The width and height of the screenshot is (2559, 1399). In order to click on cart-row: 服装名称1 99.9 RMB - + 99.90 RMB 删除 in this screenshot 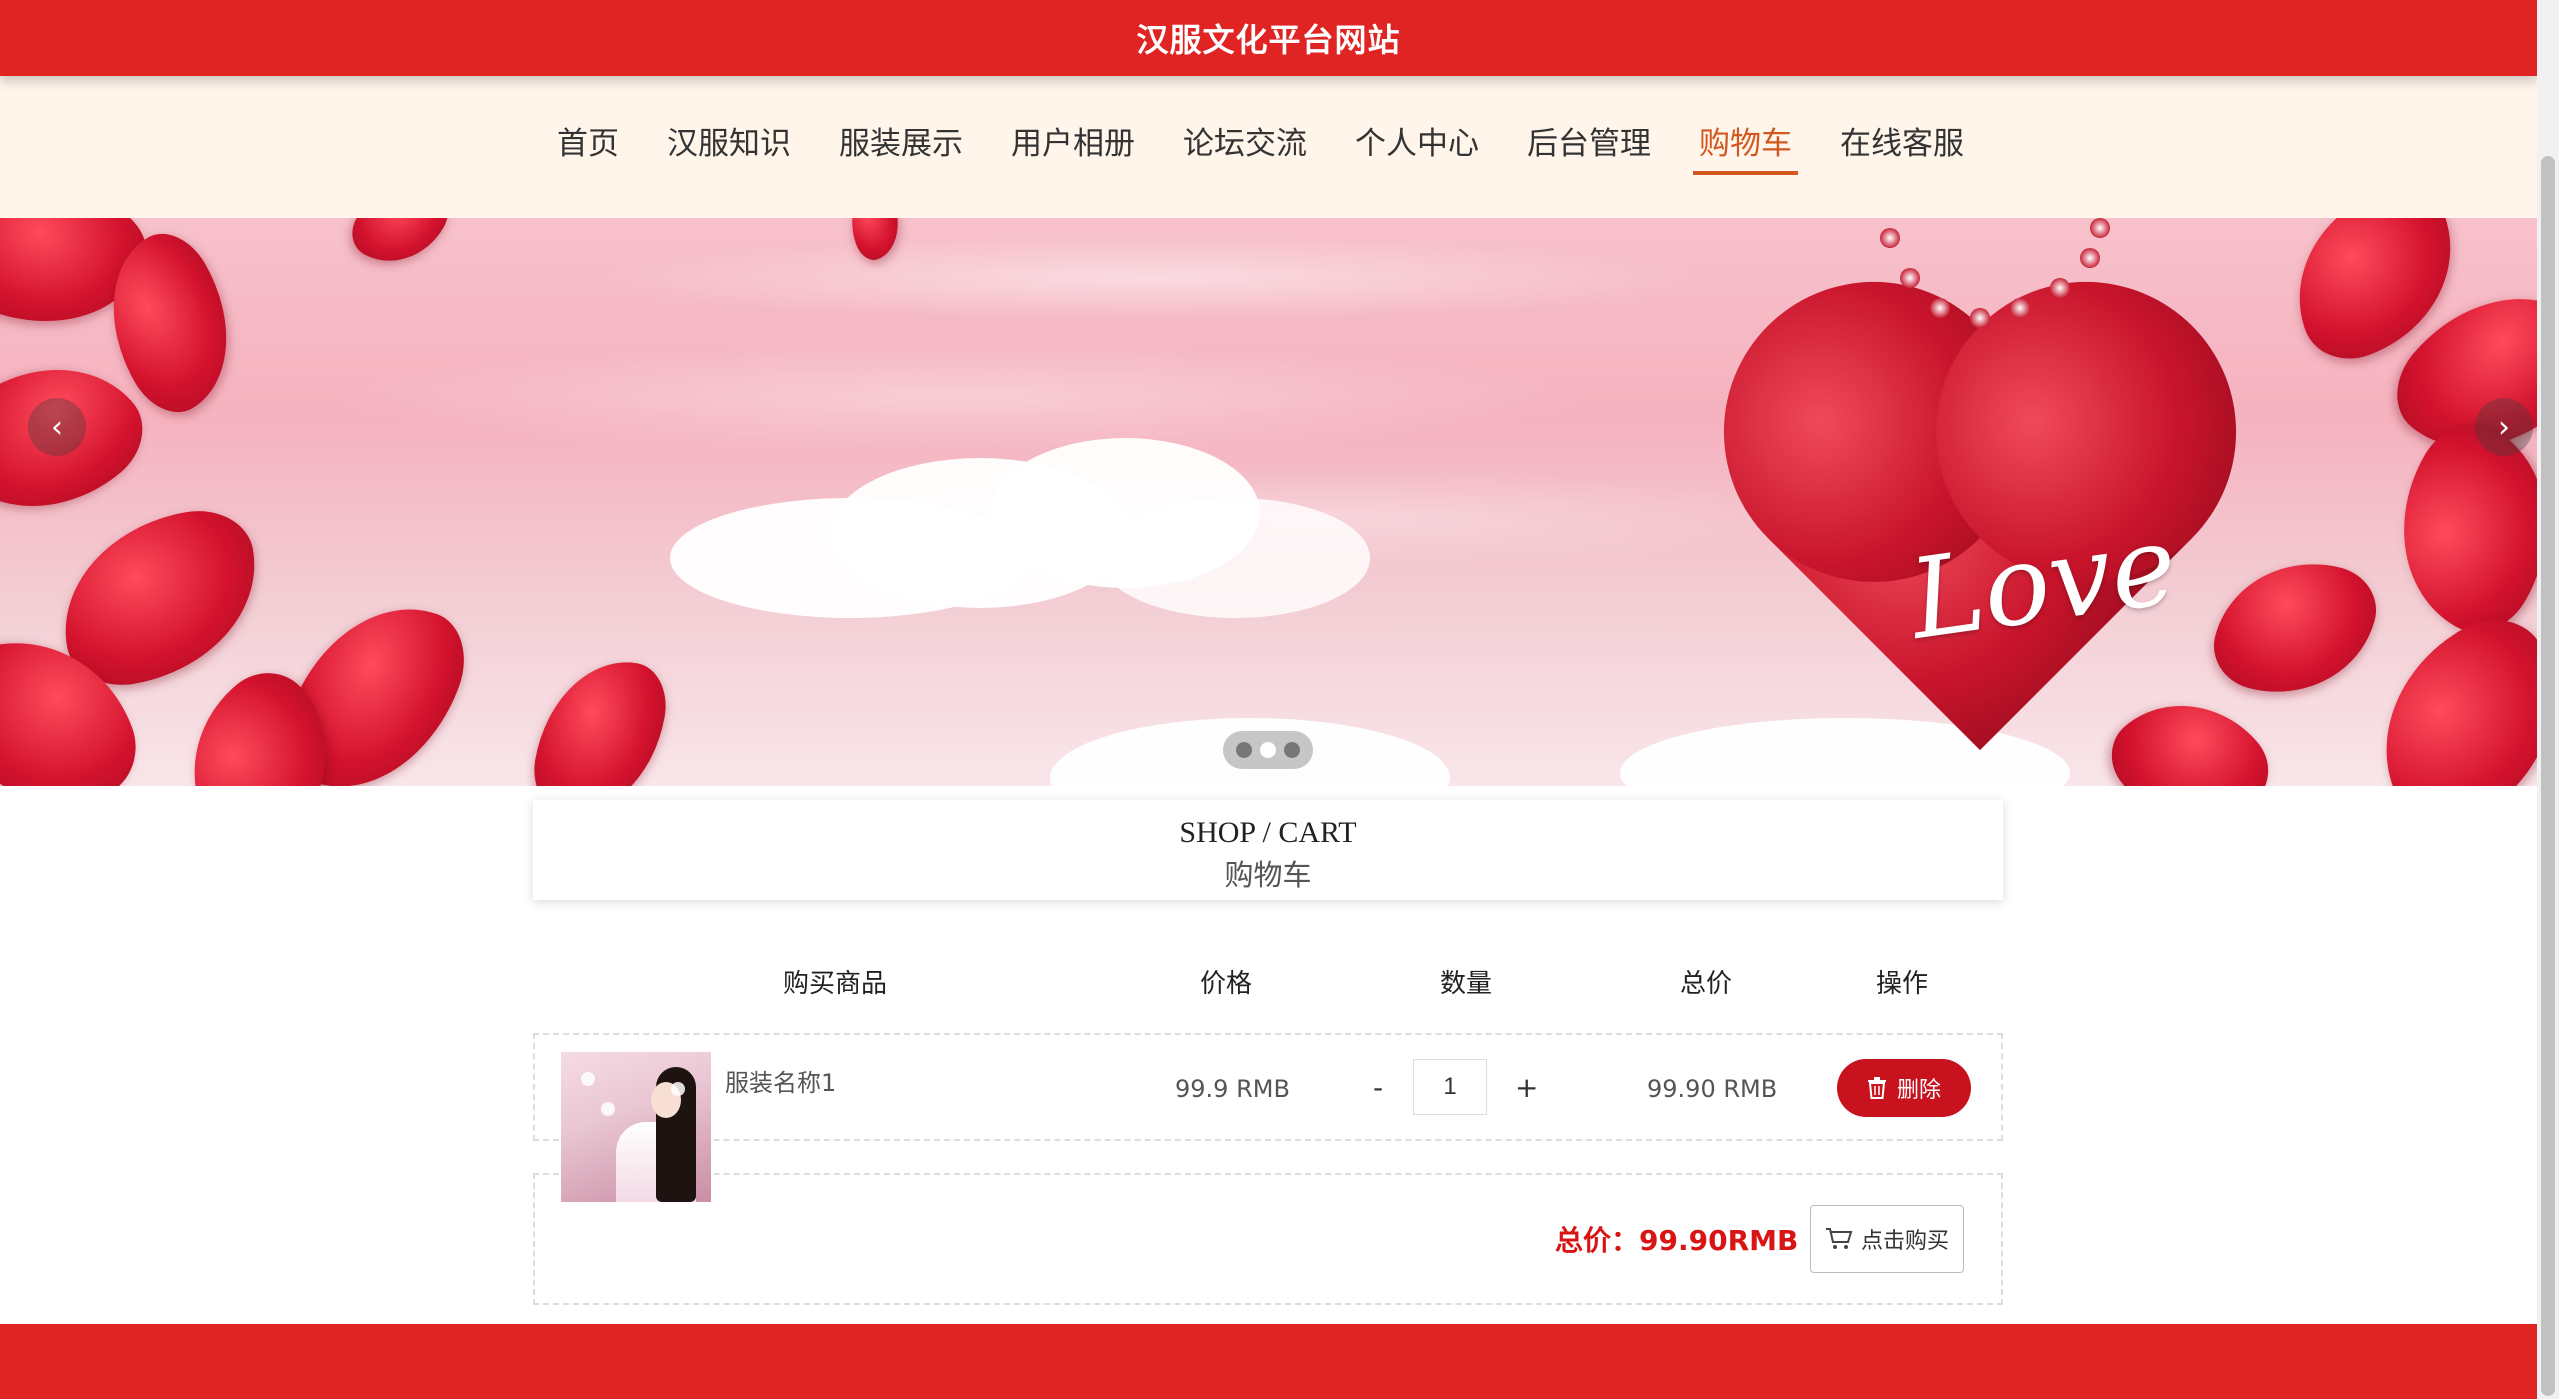, I will do `click(1268, 1117)`.